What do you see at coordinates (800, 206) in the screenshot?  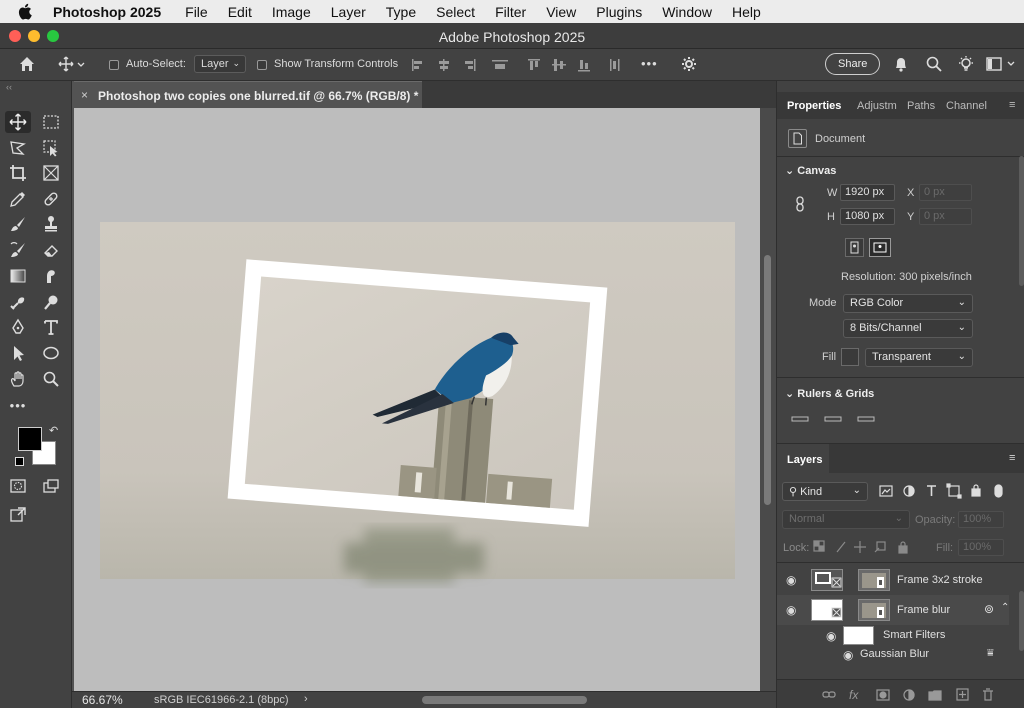 I see `link-icon` at bounding box center [800, 206].